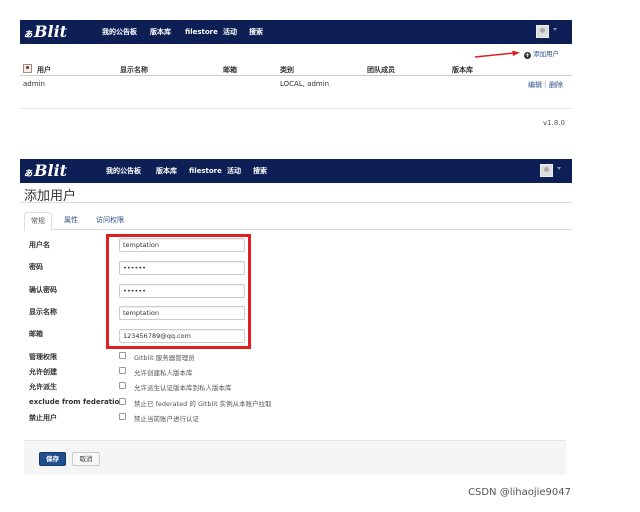 This screenshot has width=640, height=512. Describe the element at coordinates (296, 171) in the screenshot. I see `top-navbar-2: ぁBlit 我的公告板 版本库 filestore 活动 搜索` at that location.